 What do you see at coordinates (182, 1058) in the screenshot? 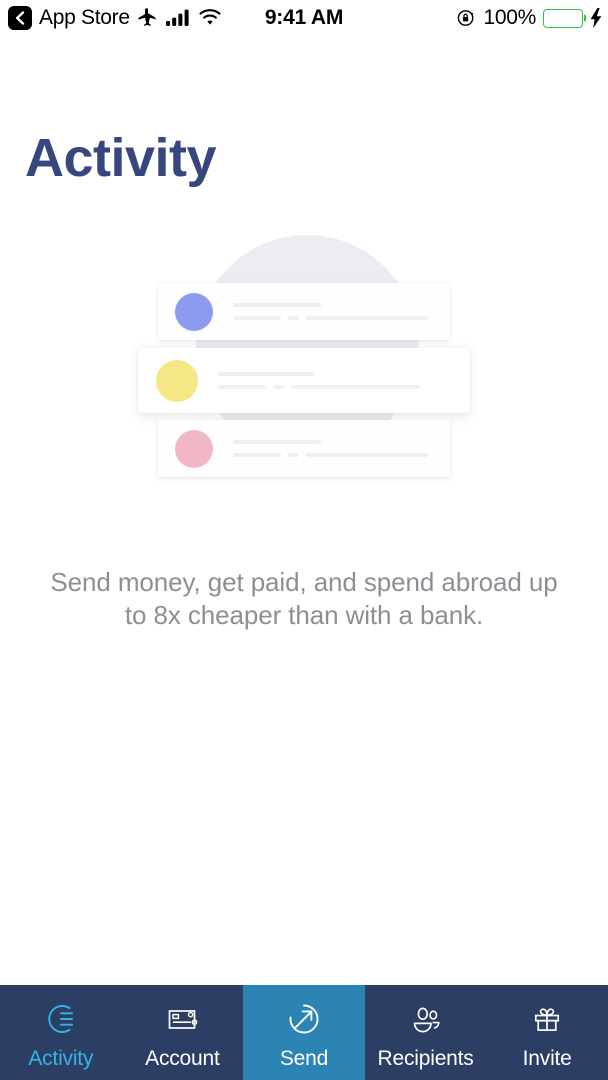
I see `tab-label: Account` at bounding box center [182, 1058].